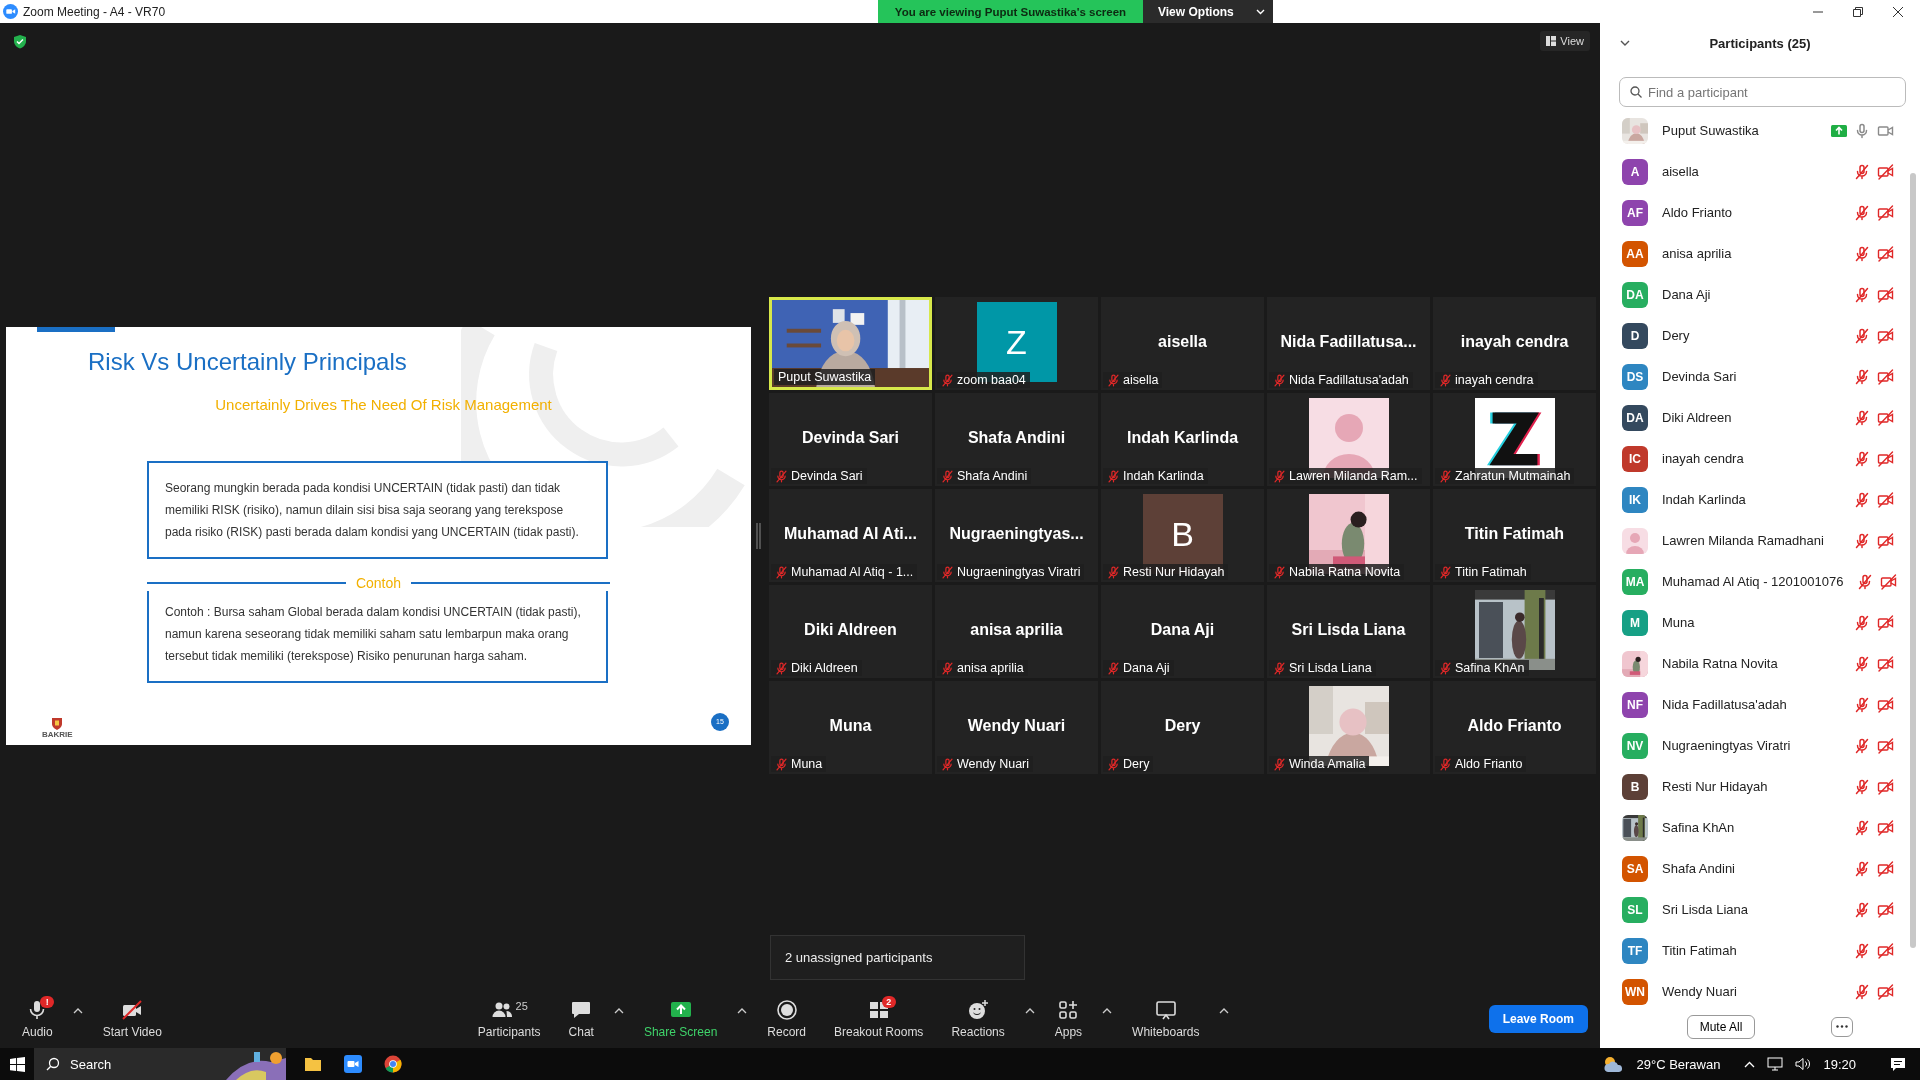  Describe the element at coordinates (581, 1019) in the screenshot. I see `chat-button: Chat` at that location.